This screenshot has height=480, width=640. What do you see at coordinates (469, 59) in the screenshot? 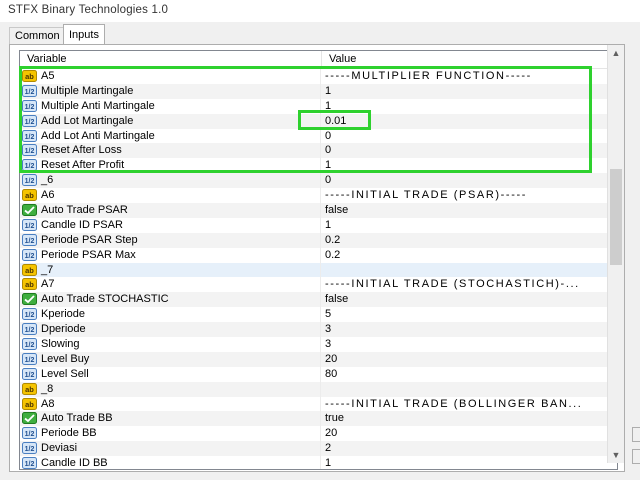
I see `column-header-value: Value` at bounding box center [469, 59].